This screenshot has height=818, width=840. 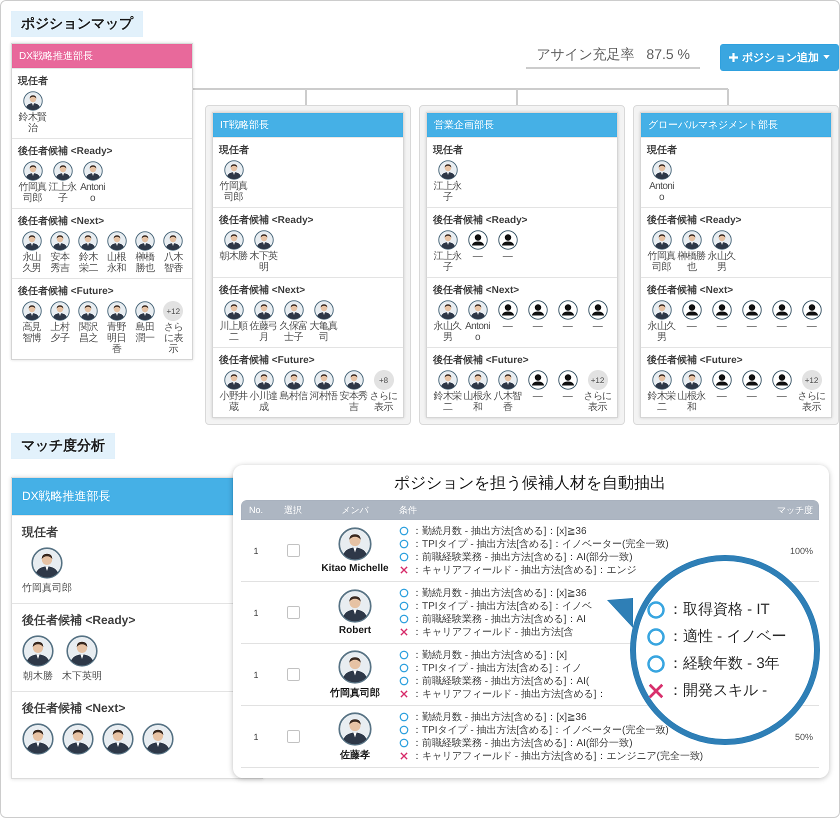 What do you see at coordinates (613, 57) in the screenshot?
I see `fill-rate: アサイン充足率 87.5 %` at bounding box center [613, 57].